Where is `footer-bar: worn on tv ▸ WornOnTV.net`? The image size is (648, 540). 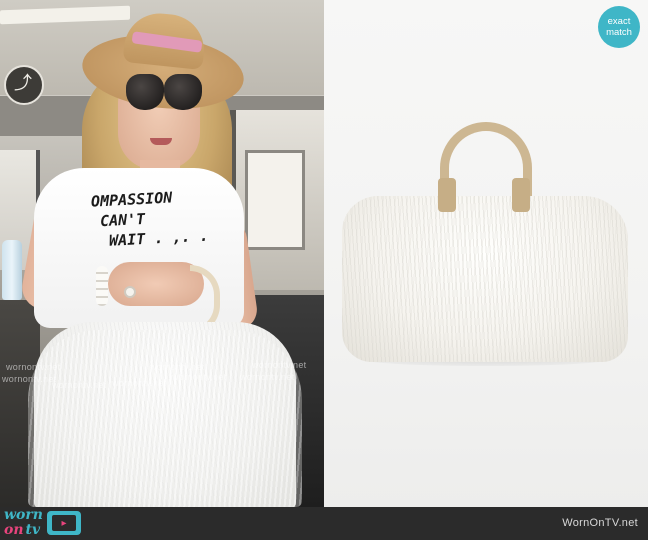
footer-bar: worn on tv ▸ WornOnTV.net is located at coordinates (324, 523).